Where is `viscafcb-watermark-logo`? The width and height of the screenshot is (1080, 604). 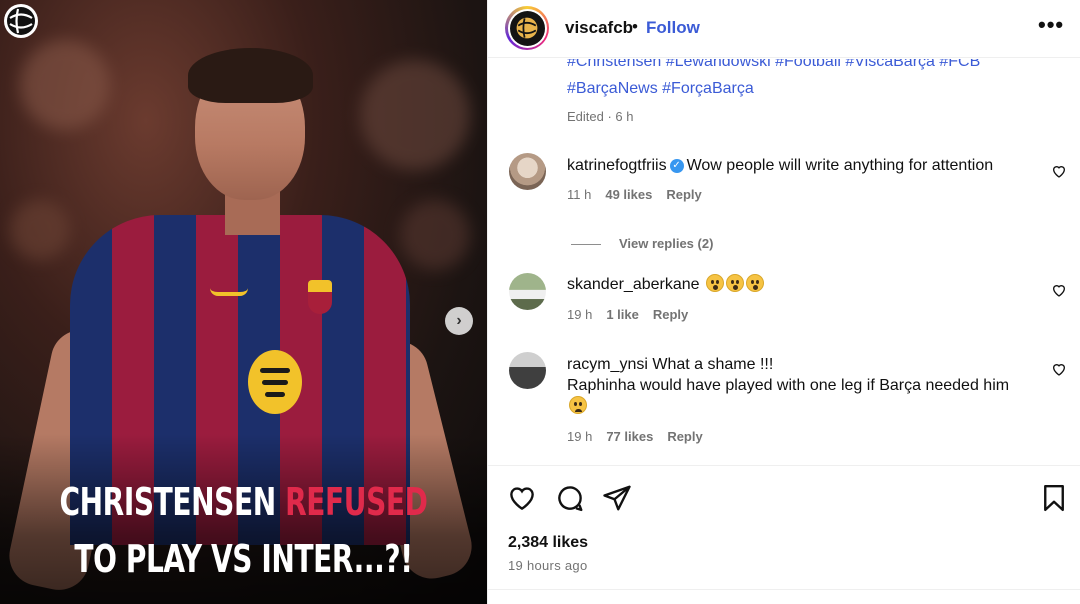 viscafcb-watermark-logo is located at coordinates (21, 21).